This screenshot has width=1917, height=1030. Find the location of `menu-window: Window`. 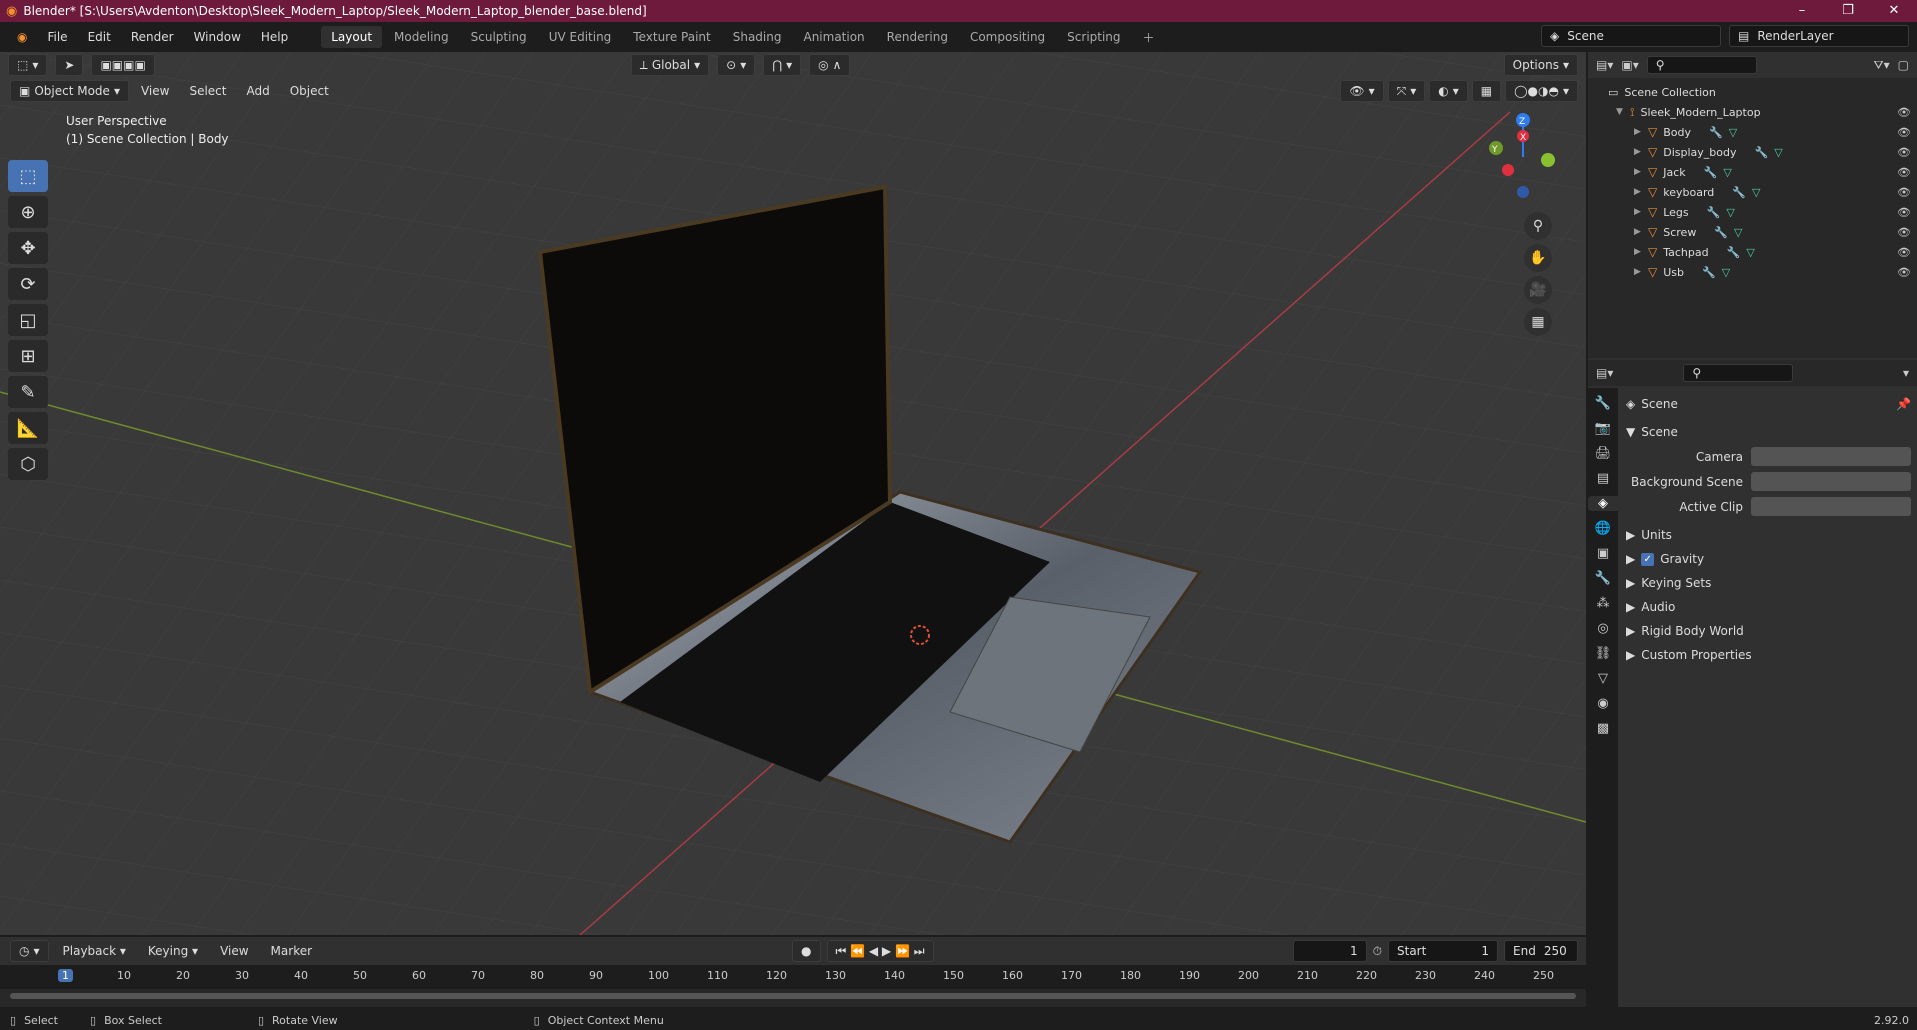

menu-window: Window is located at coordinates (217, 37).